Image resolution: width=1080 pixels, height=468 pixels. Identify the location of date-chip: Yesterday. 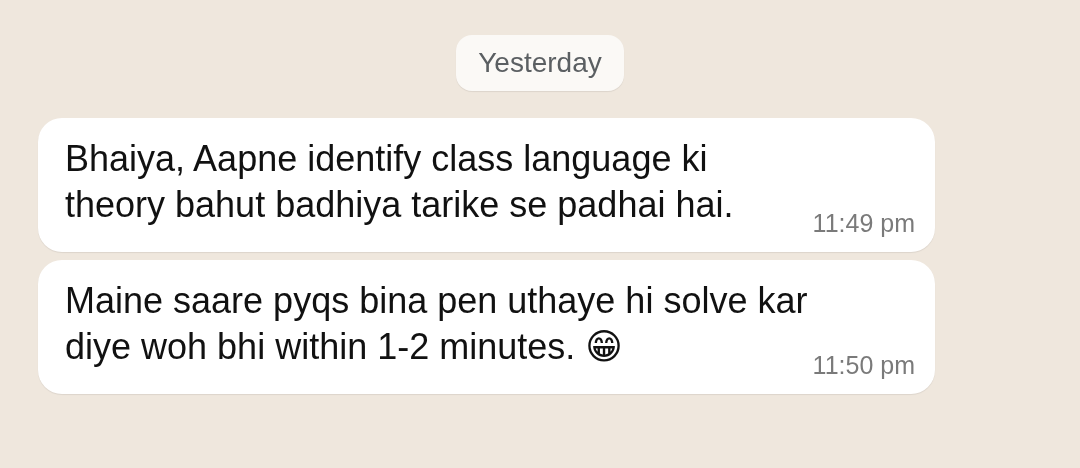
(540, 63).